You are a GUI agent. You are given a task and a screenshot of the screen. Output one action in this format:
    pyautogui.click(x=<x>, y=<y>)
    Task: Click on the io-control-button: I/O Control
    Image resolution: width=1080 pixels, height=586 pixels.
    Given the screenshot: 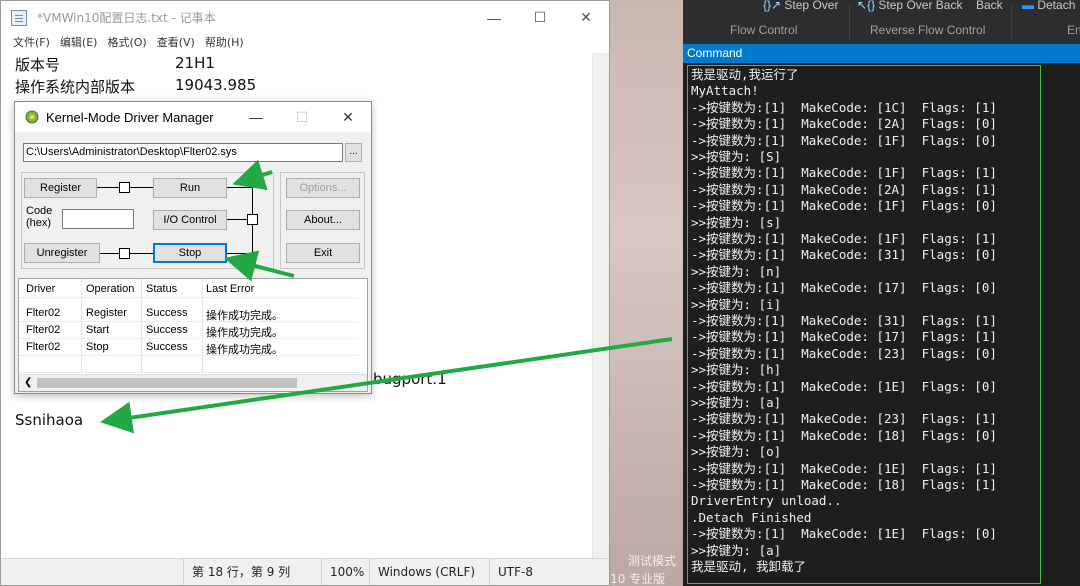 What is the action you would take?
    pyautogui.click(x=190, y=220)
    